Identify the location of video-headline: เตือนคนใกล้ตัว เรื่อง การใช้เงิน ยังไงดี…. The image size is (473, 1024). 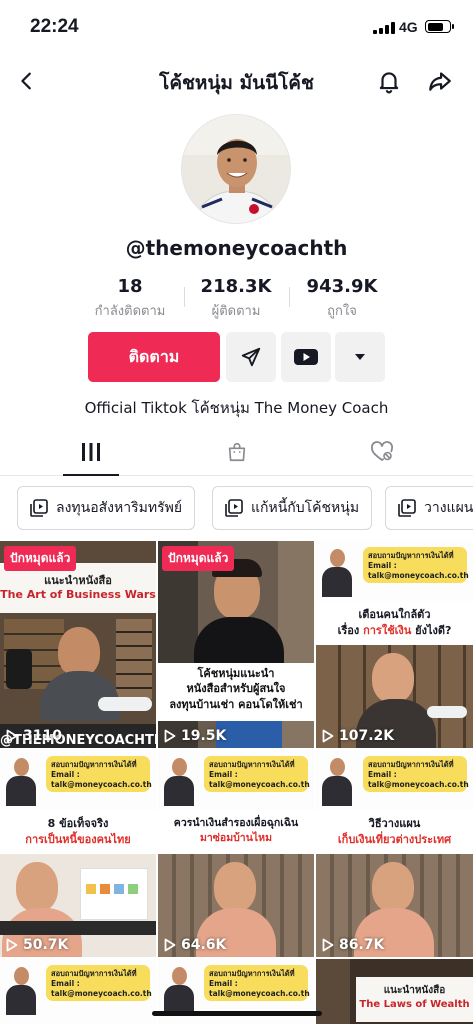
(394, 623).